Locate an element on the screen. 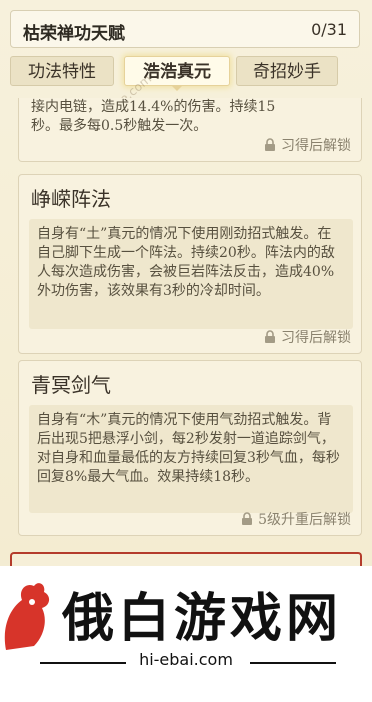 This screenshot has height=702, width=372. desc-line: 接内电链，造成14.4%的伤害。持续15 is located at coordinates (153, 107).